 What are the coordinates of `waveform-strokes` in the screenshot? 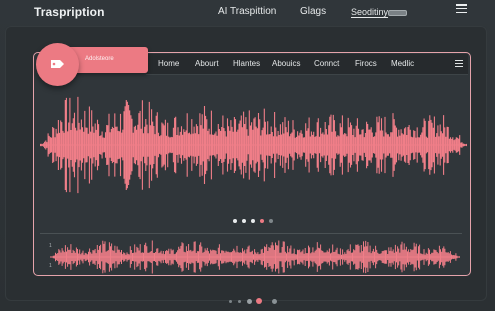 It's located at (255, 257).